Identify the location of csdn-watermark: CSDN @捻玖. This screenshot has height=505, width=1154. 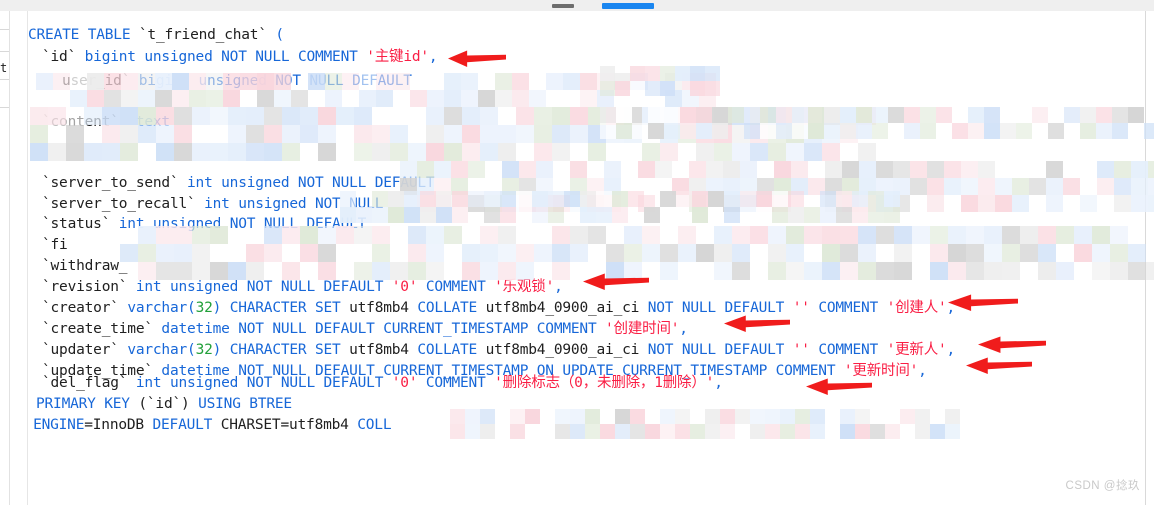
(1102, 486).